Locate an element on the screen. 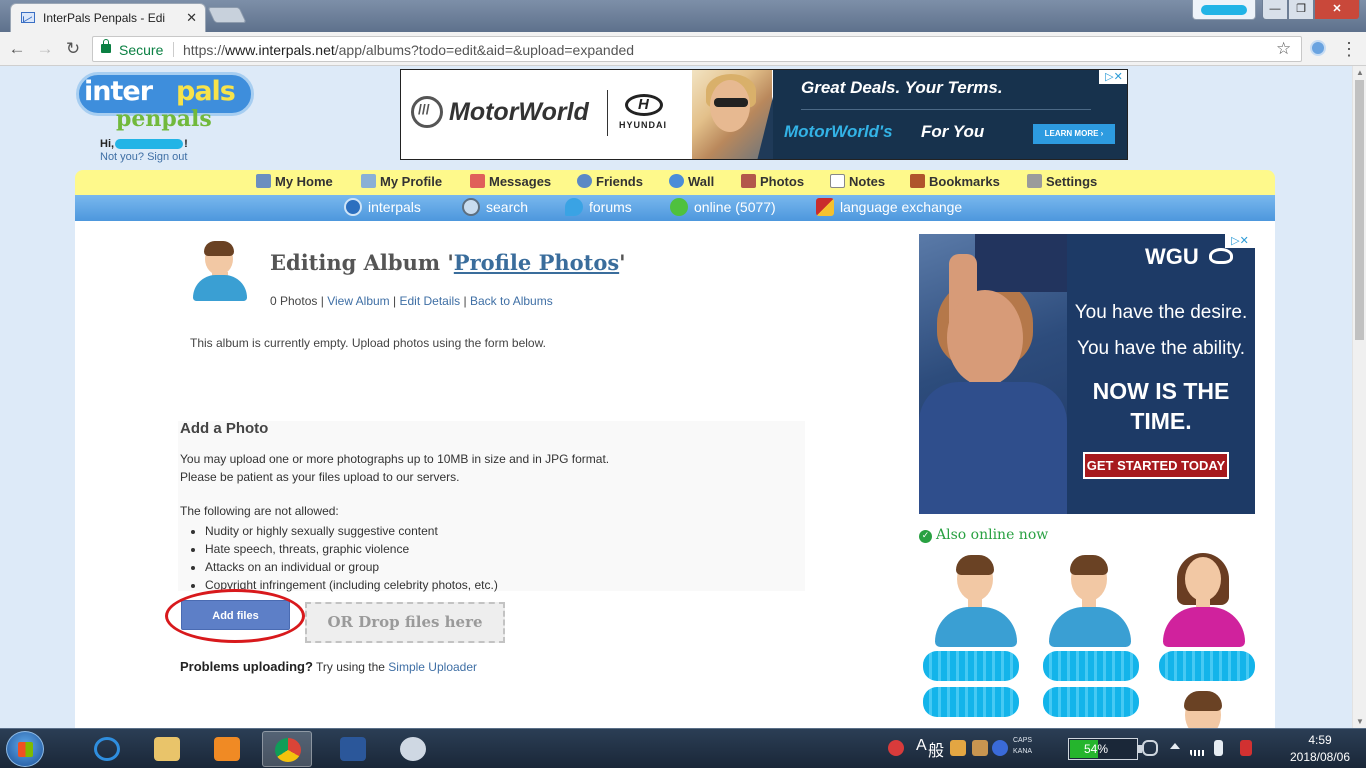  ime-kanji: 般 is located at coordinates (936, 749).